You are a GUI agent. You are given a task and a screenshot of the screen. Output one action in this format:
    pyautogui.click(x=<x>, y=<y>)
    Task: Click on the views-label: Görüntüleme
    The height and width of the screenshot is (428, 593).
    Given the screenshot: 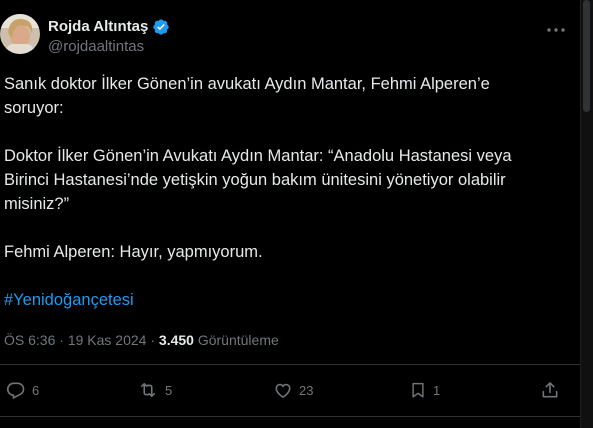 What is the action you would take?
    pyautogui.click(x=238, y=340)
    